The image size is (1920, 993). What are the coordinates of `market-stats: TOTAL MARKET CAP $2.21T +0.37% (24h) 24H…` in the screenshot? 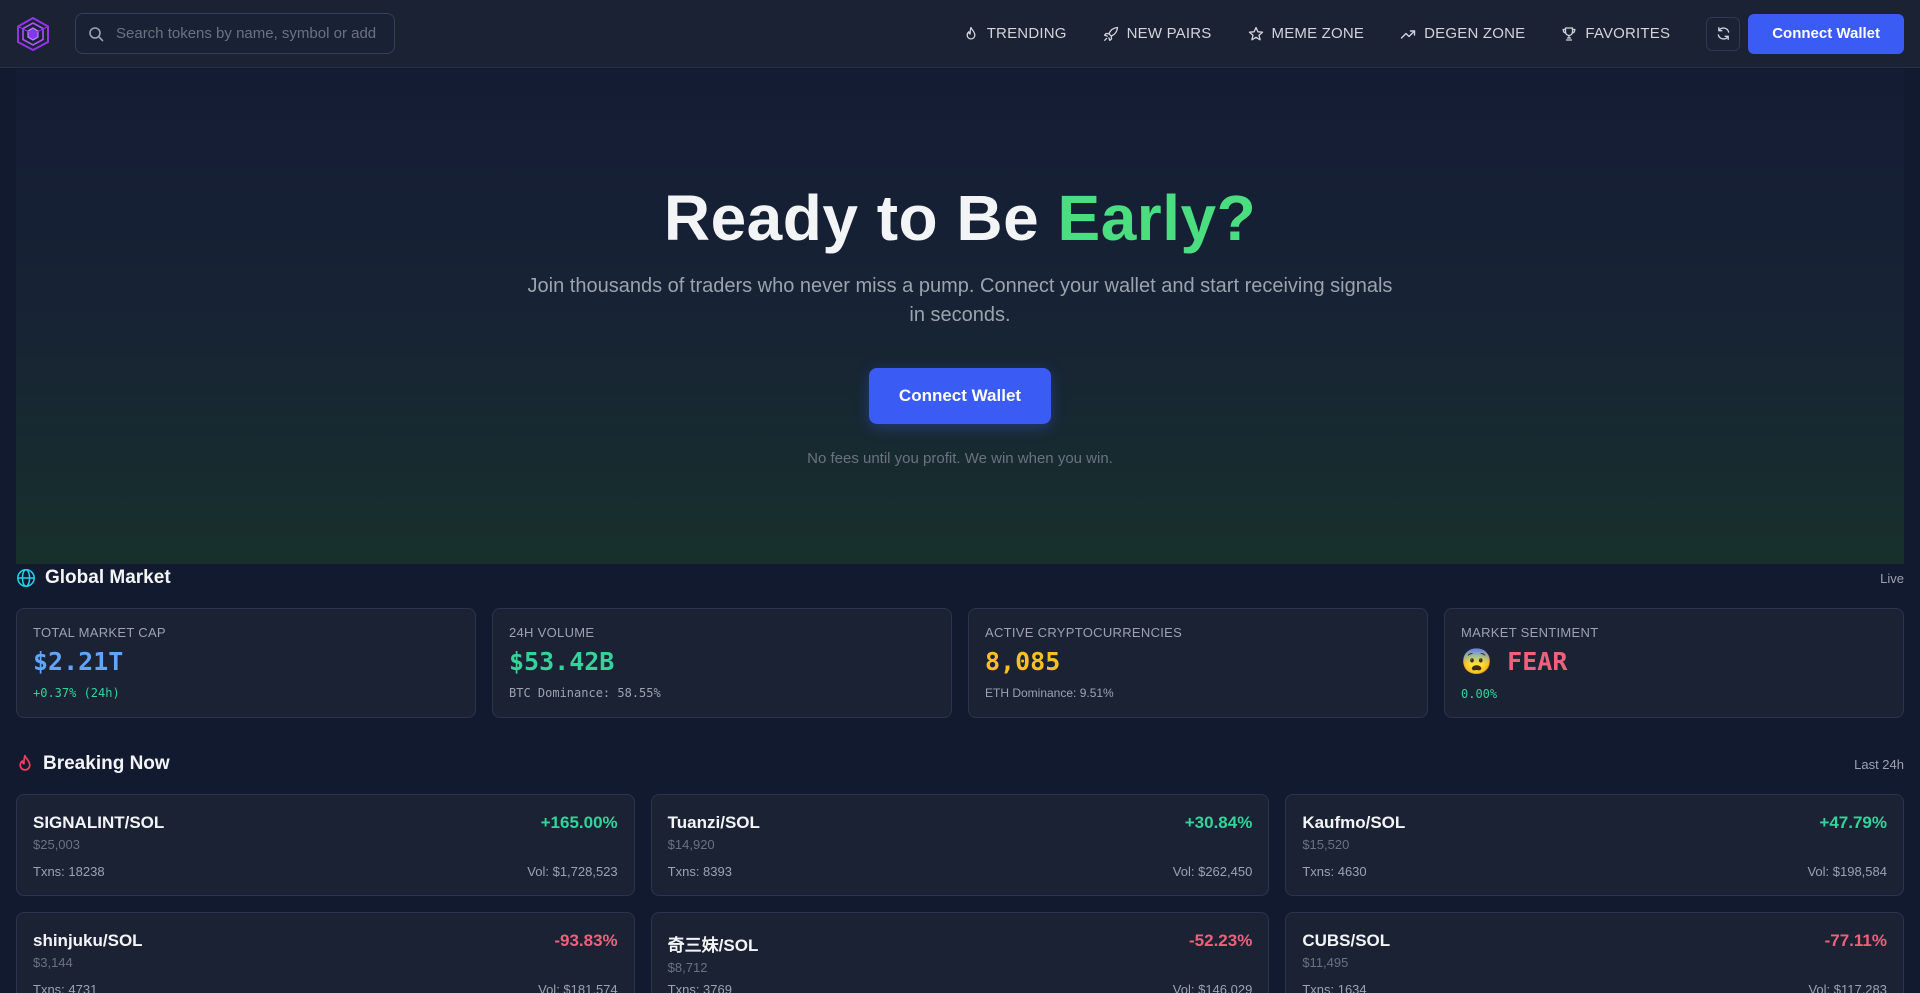 It's located at (960, 663).